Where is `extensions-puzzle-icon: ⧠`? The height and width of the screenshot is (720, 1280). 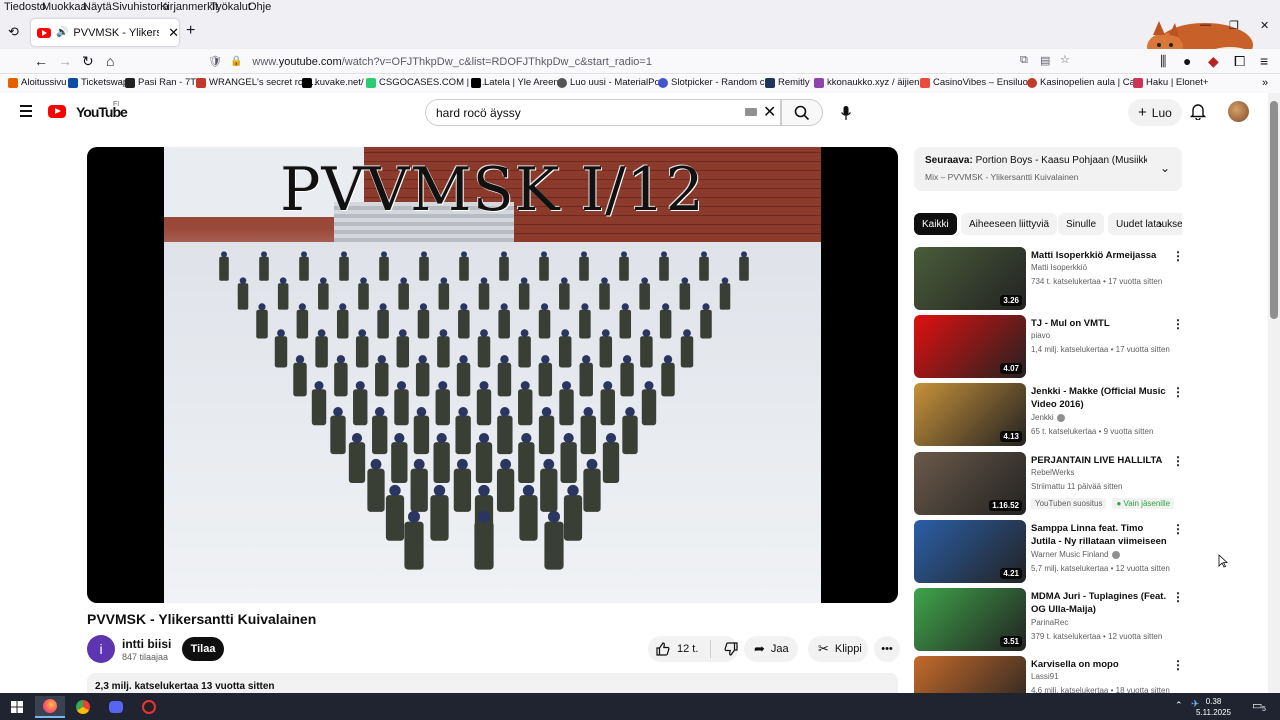 extensions-puzzle-icon: ⧠ is located at coordinates (1239, 61).